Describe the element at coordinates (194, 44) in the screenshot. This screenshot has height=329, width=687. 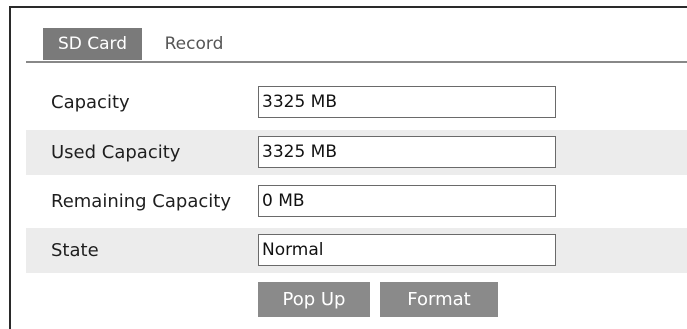
I see `tab-record: Record` at that location.